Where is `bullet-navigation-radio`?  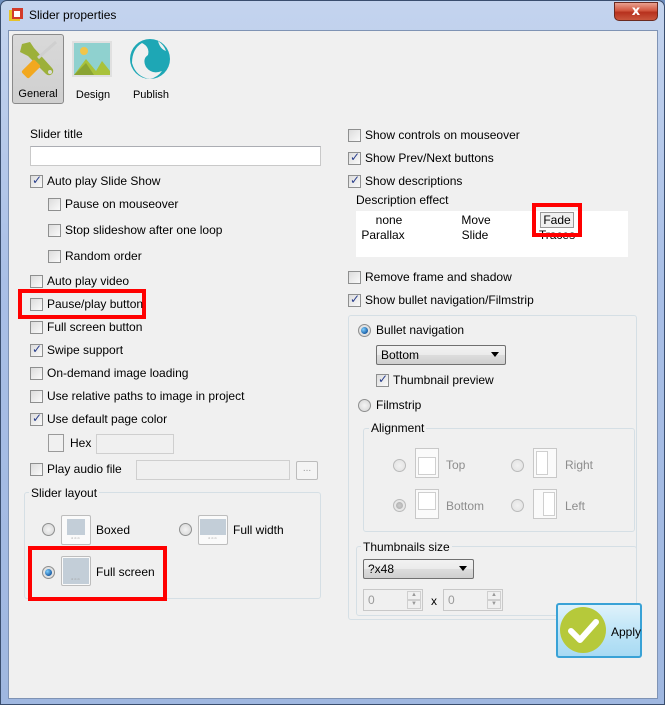
bullet-navigation-radio is located at coordinates (364, 330).